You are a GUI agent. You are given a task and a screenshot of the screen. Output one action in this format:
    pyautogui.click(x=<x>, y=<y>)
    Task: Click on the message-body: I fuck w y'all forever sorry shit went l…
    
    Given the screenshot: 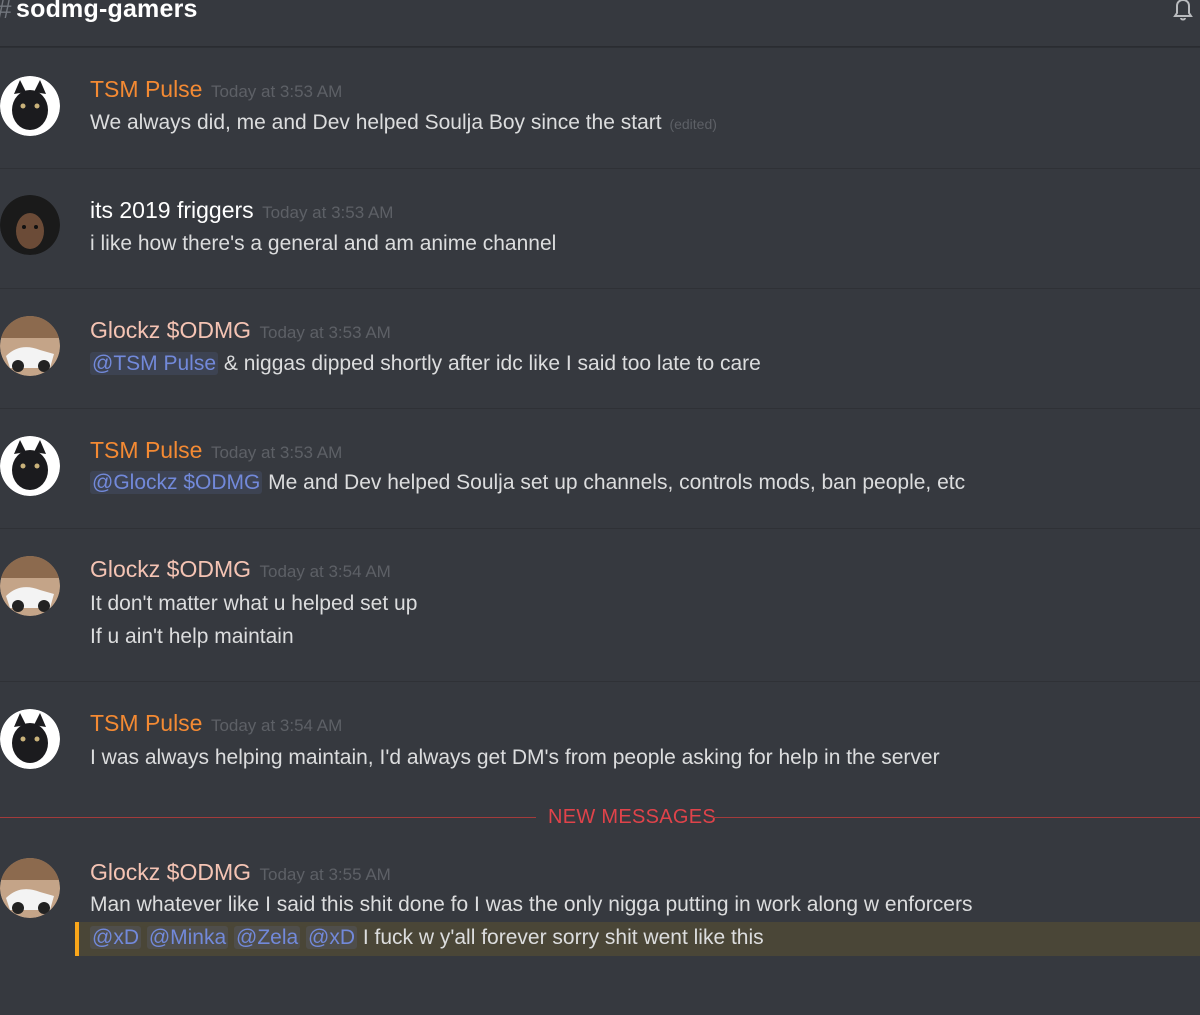 What is the action you would take?
    pyautogui.click(x=560, y=937)
    